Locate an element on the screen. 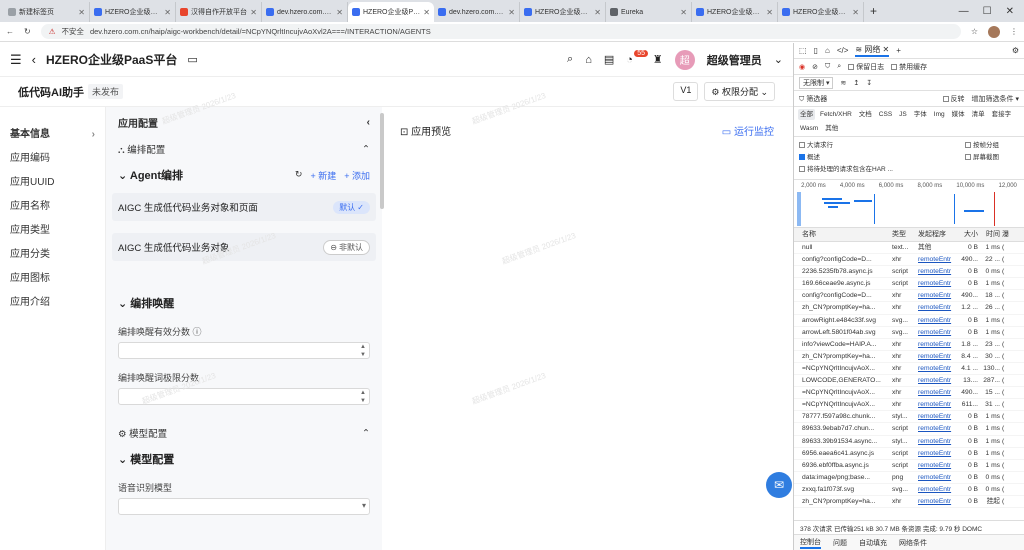 This screenshot has height=550, width=1024. drawer-tab-network-conditions: 网络条件 is located at coordinates (913, 543).